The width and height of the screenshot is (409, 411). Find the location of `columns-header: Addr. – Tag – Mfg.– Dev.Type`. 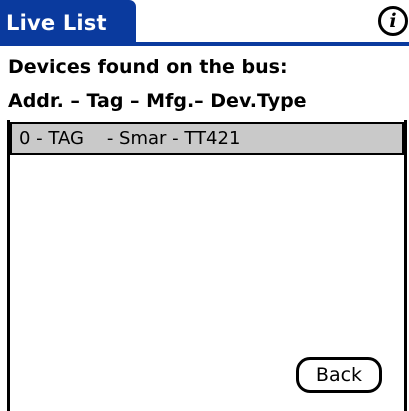

columns-header: Addr. – Tag – Mfg.– Dev.Type is located at coordinates (157, 101).